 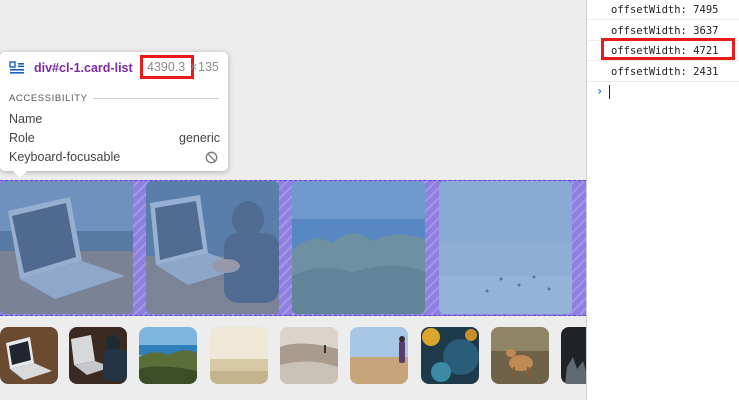 What do you see at coordinates (379, 355) in the screenshot?
I see `person-on-beach-thumb` at bounding box center [379, 355].